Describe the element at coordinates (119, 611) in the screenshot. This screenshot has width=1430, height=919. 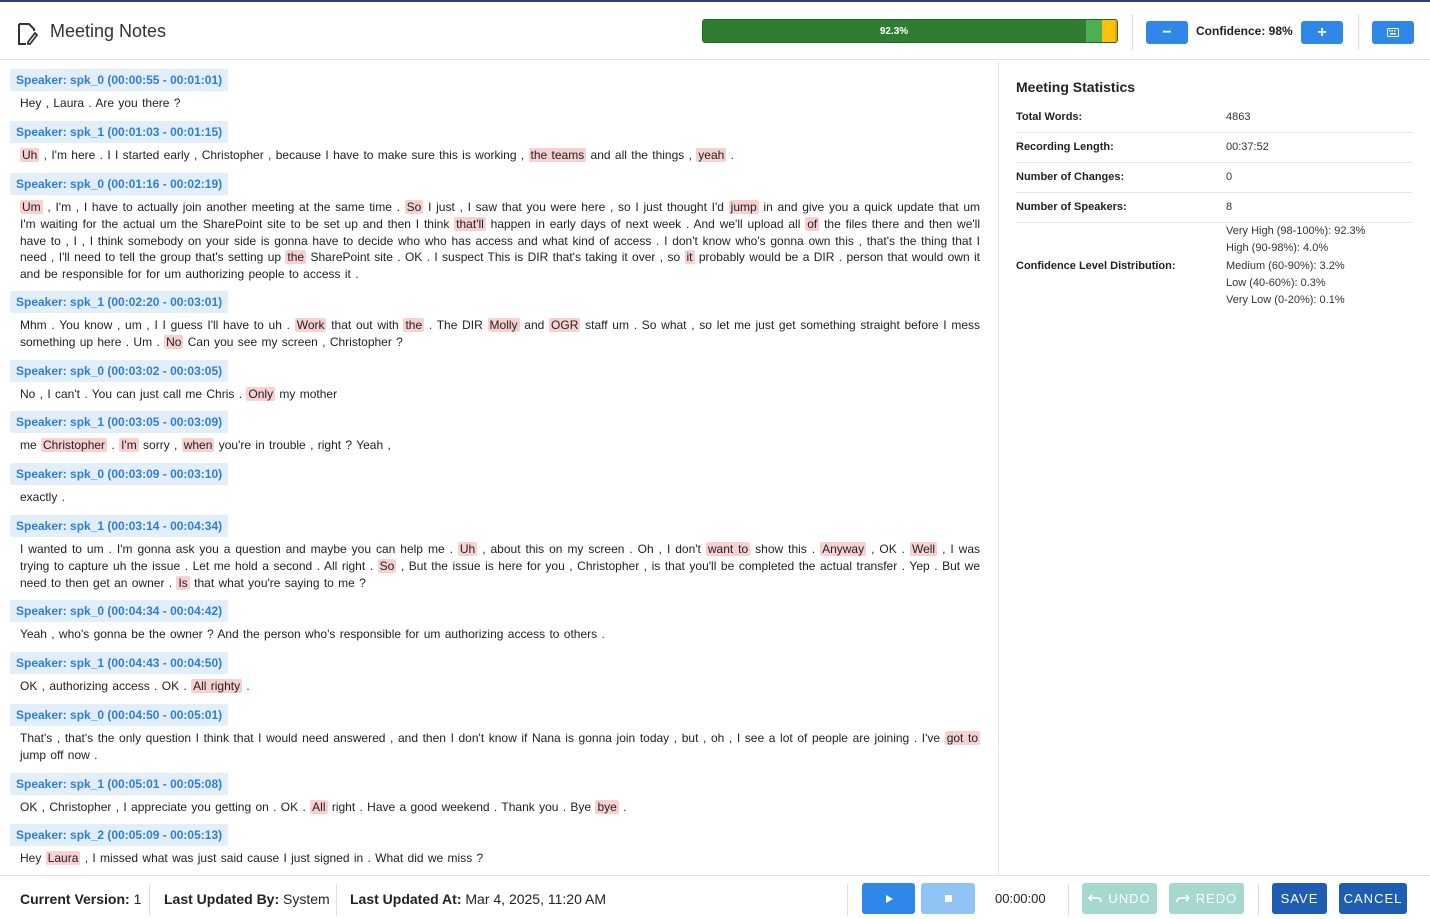
I see `speaker-label: Speaker: spk_0 (00:04:34 - 00:04:42)` at that location.